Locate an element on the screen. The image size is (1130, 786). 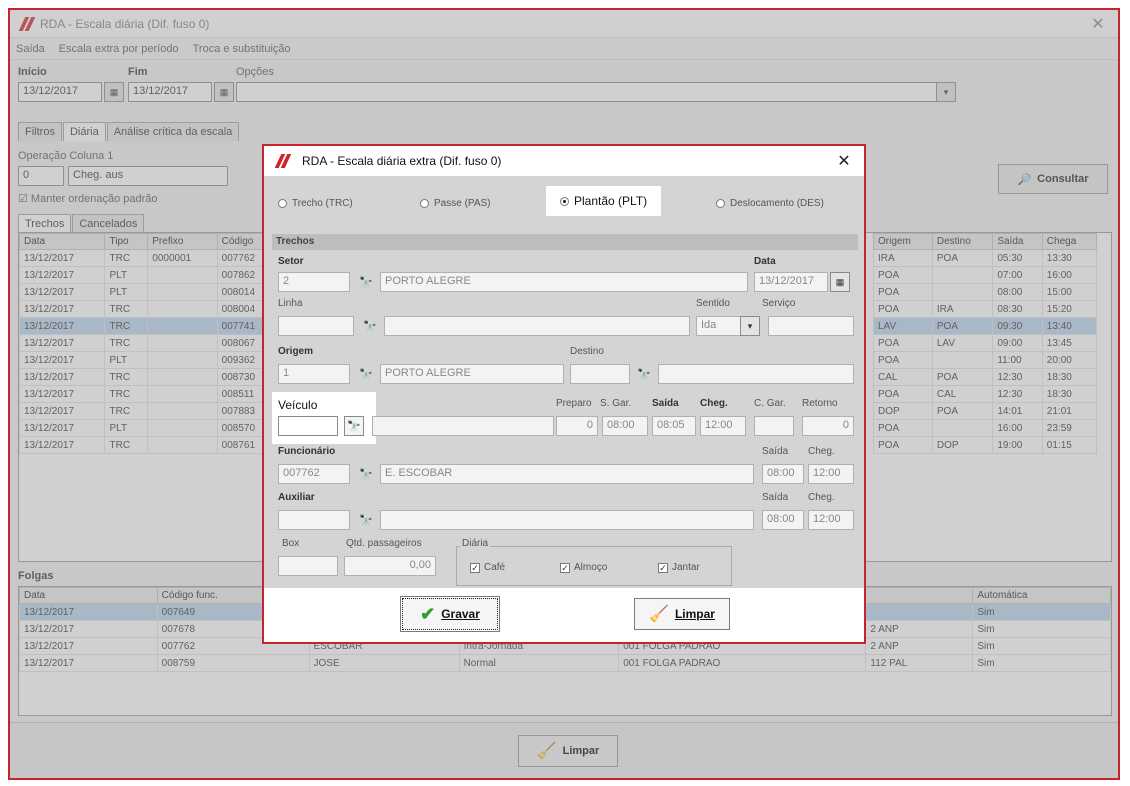
diaria-label: Diária is located at coordinates (475, 543).